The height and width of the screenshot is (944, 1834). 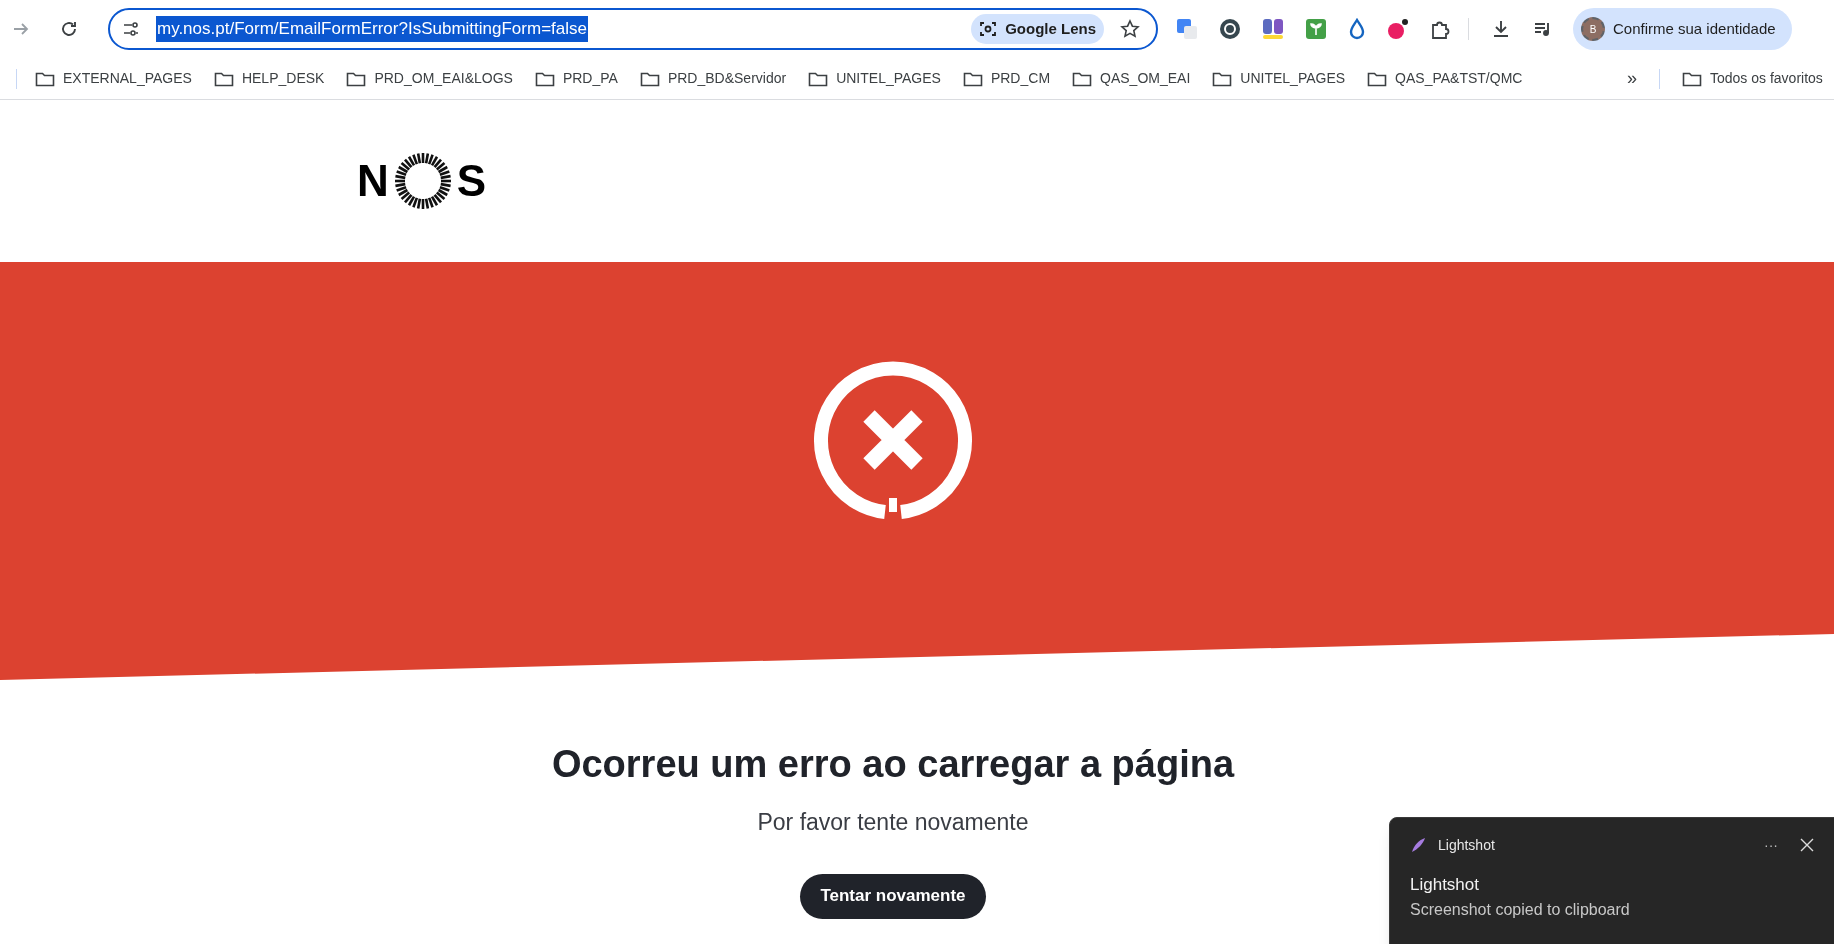 What do you see at coordinates (429, 78) in the screenshot?
I see `bookmark-item: PRD_OM_EAI&LOGS` at bounding box center [429, 78].